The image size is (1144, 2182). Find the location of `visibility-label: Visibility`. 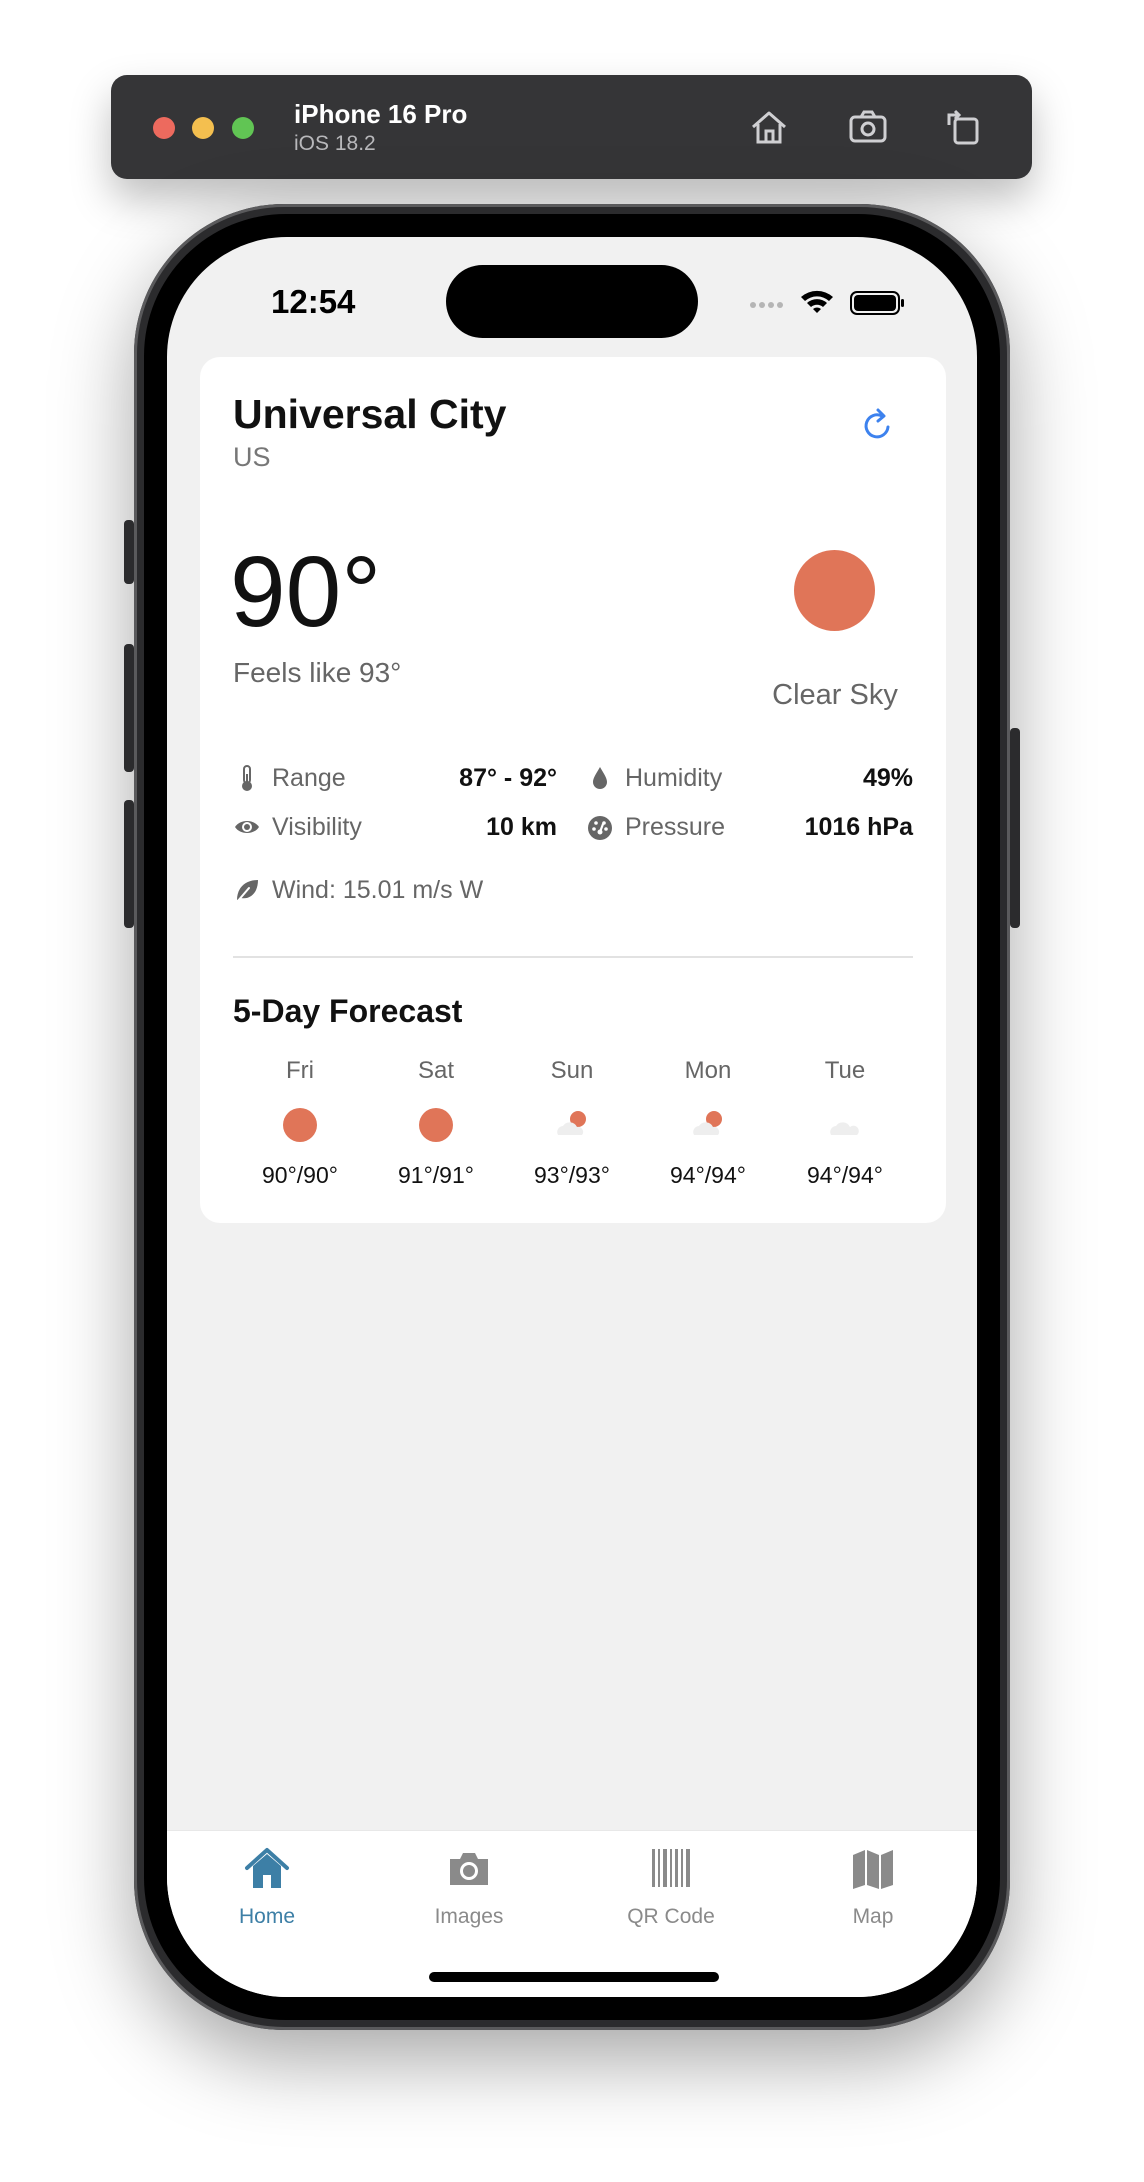

visibility-label: Visibility is located at coordinates (317, 827).